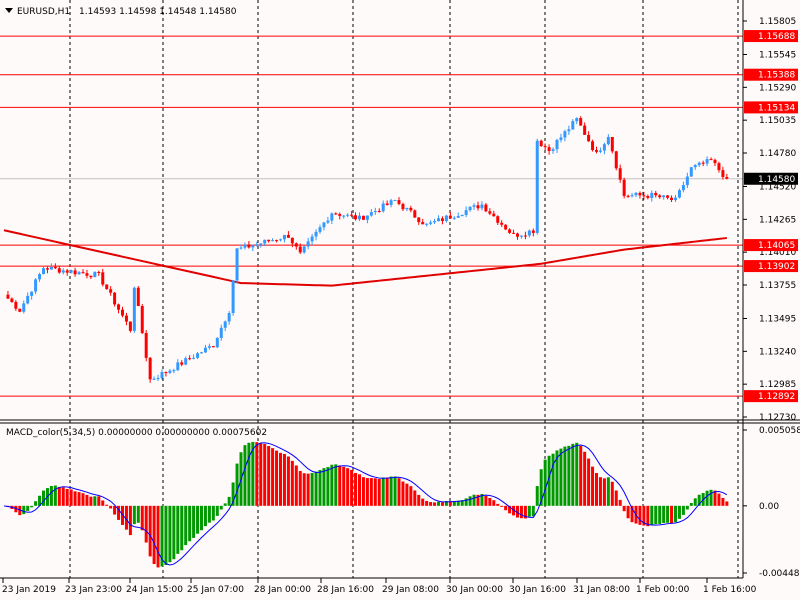 This screenshot has height=600, width=800. I want to click on price-tick-label: 1.13495, so click(777, 319).